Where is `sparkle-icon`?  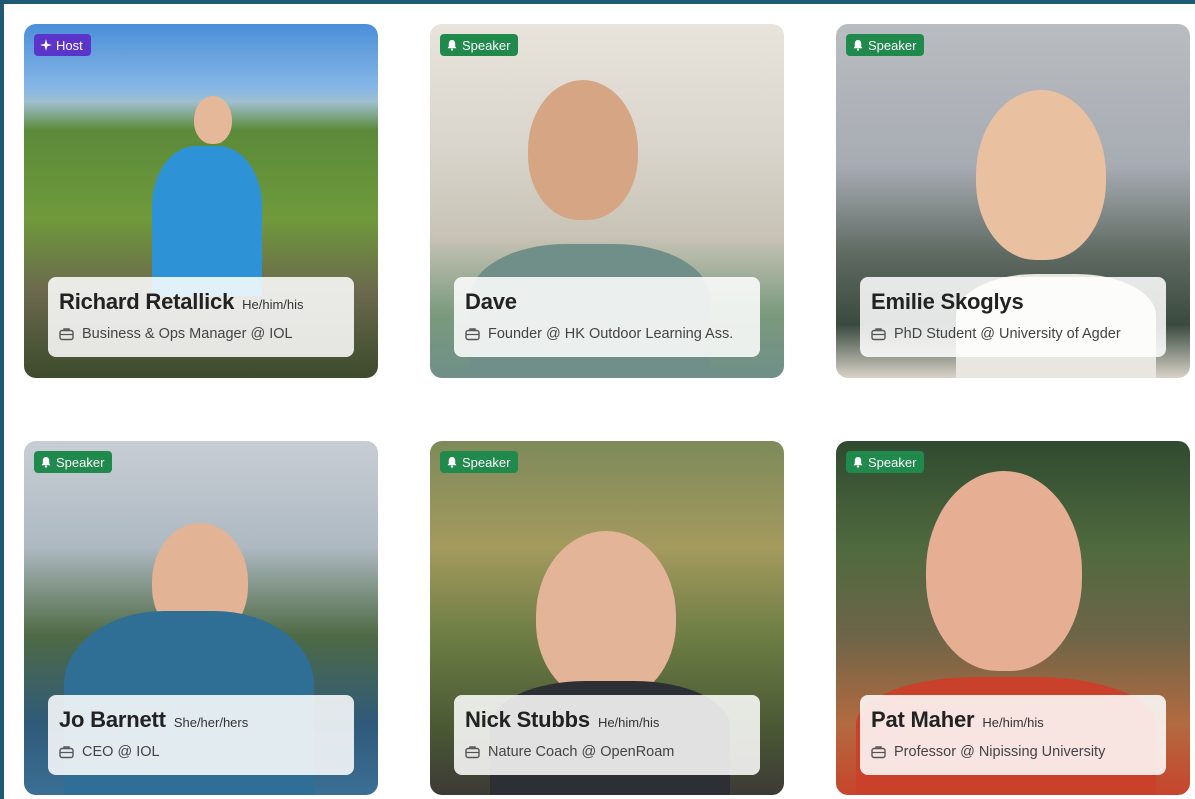 sparkle-icon is located at coordinates (46, 45).